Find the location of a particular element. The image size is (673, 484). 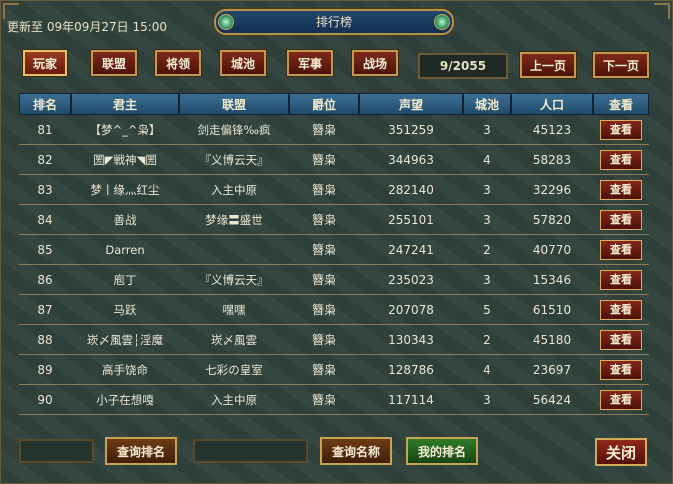

cell-population: 61510 is located at coordinates (552, 310).